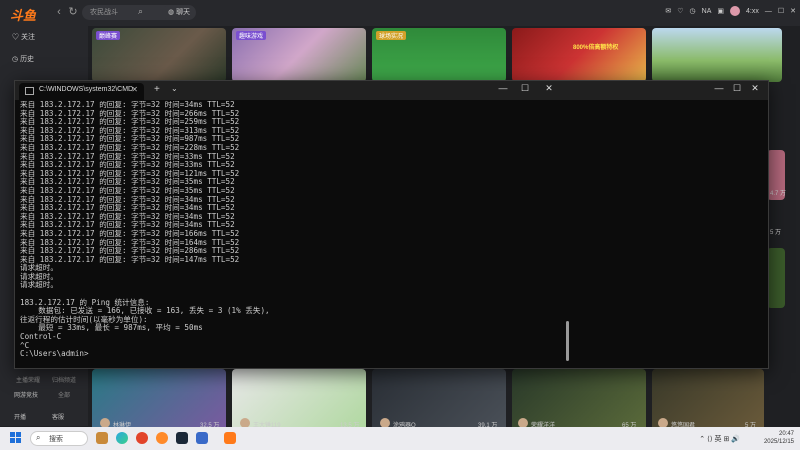 The image size is (800, 450). What do you see at coordinates (59, 12) in the screenshot?
I see `back-icon: ‹` at bounding box center [59, 12].